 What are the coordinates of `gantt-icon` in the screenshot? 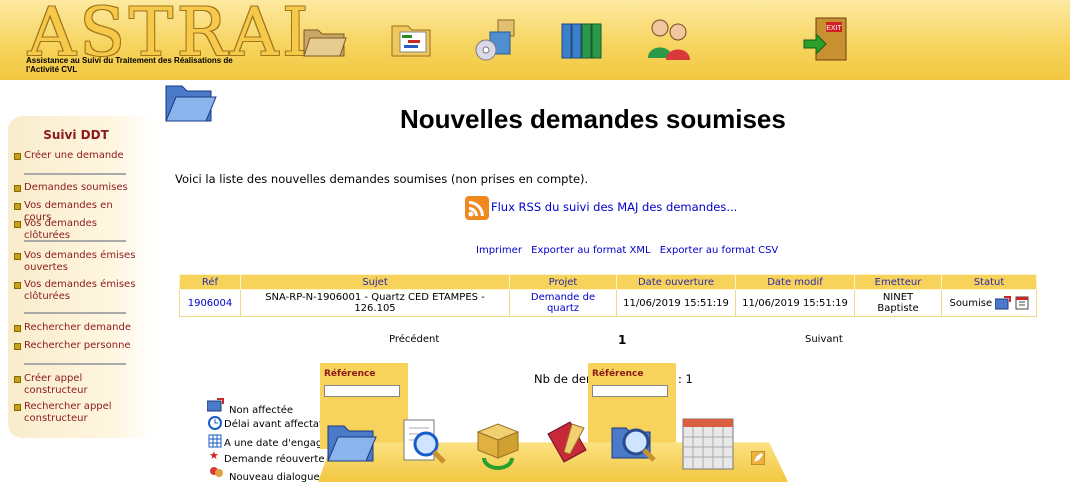 It's located at (411, 39).